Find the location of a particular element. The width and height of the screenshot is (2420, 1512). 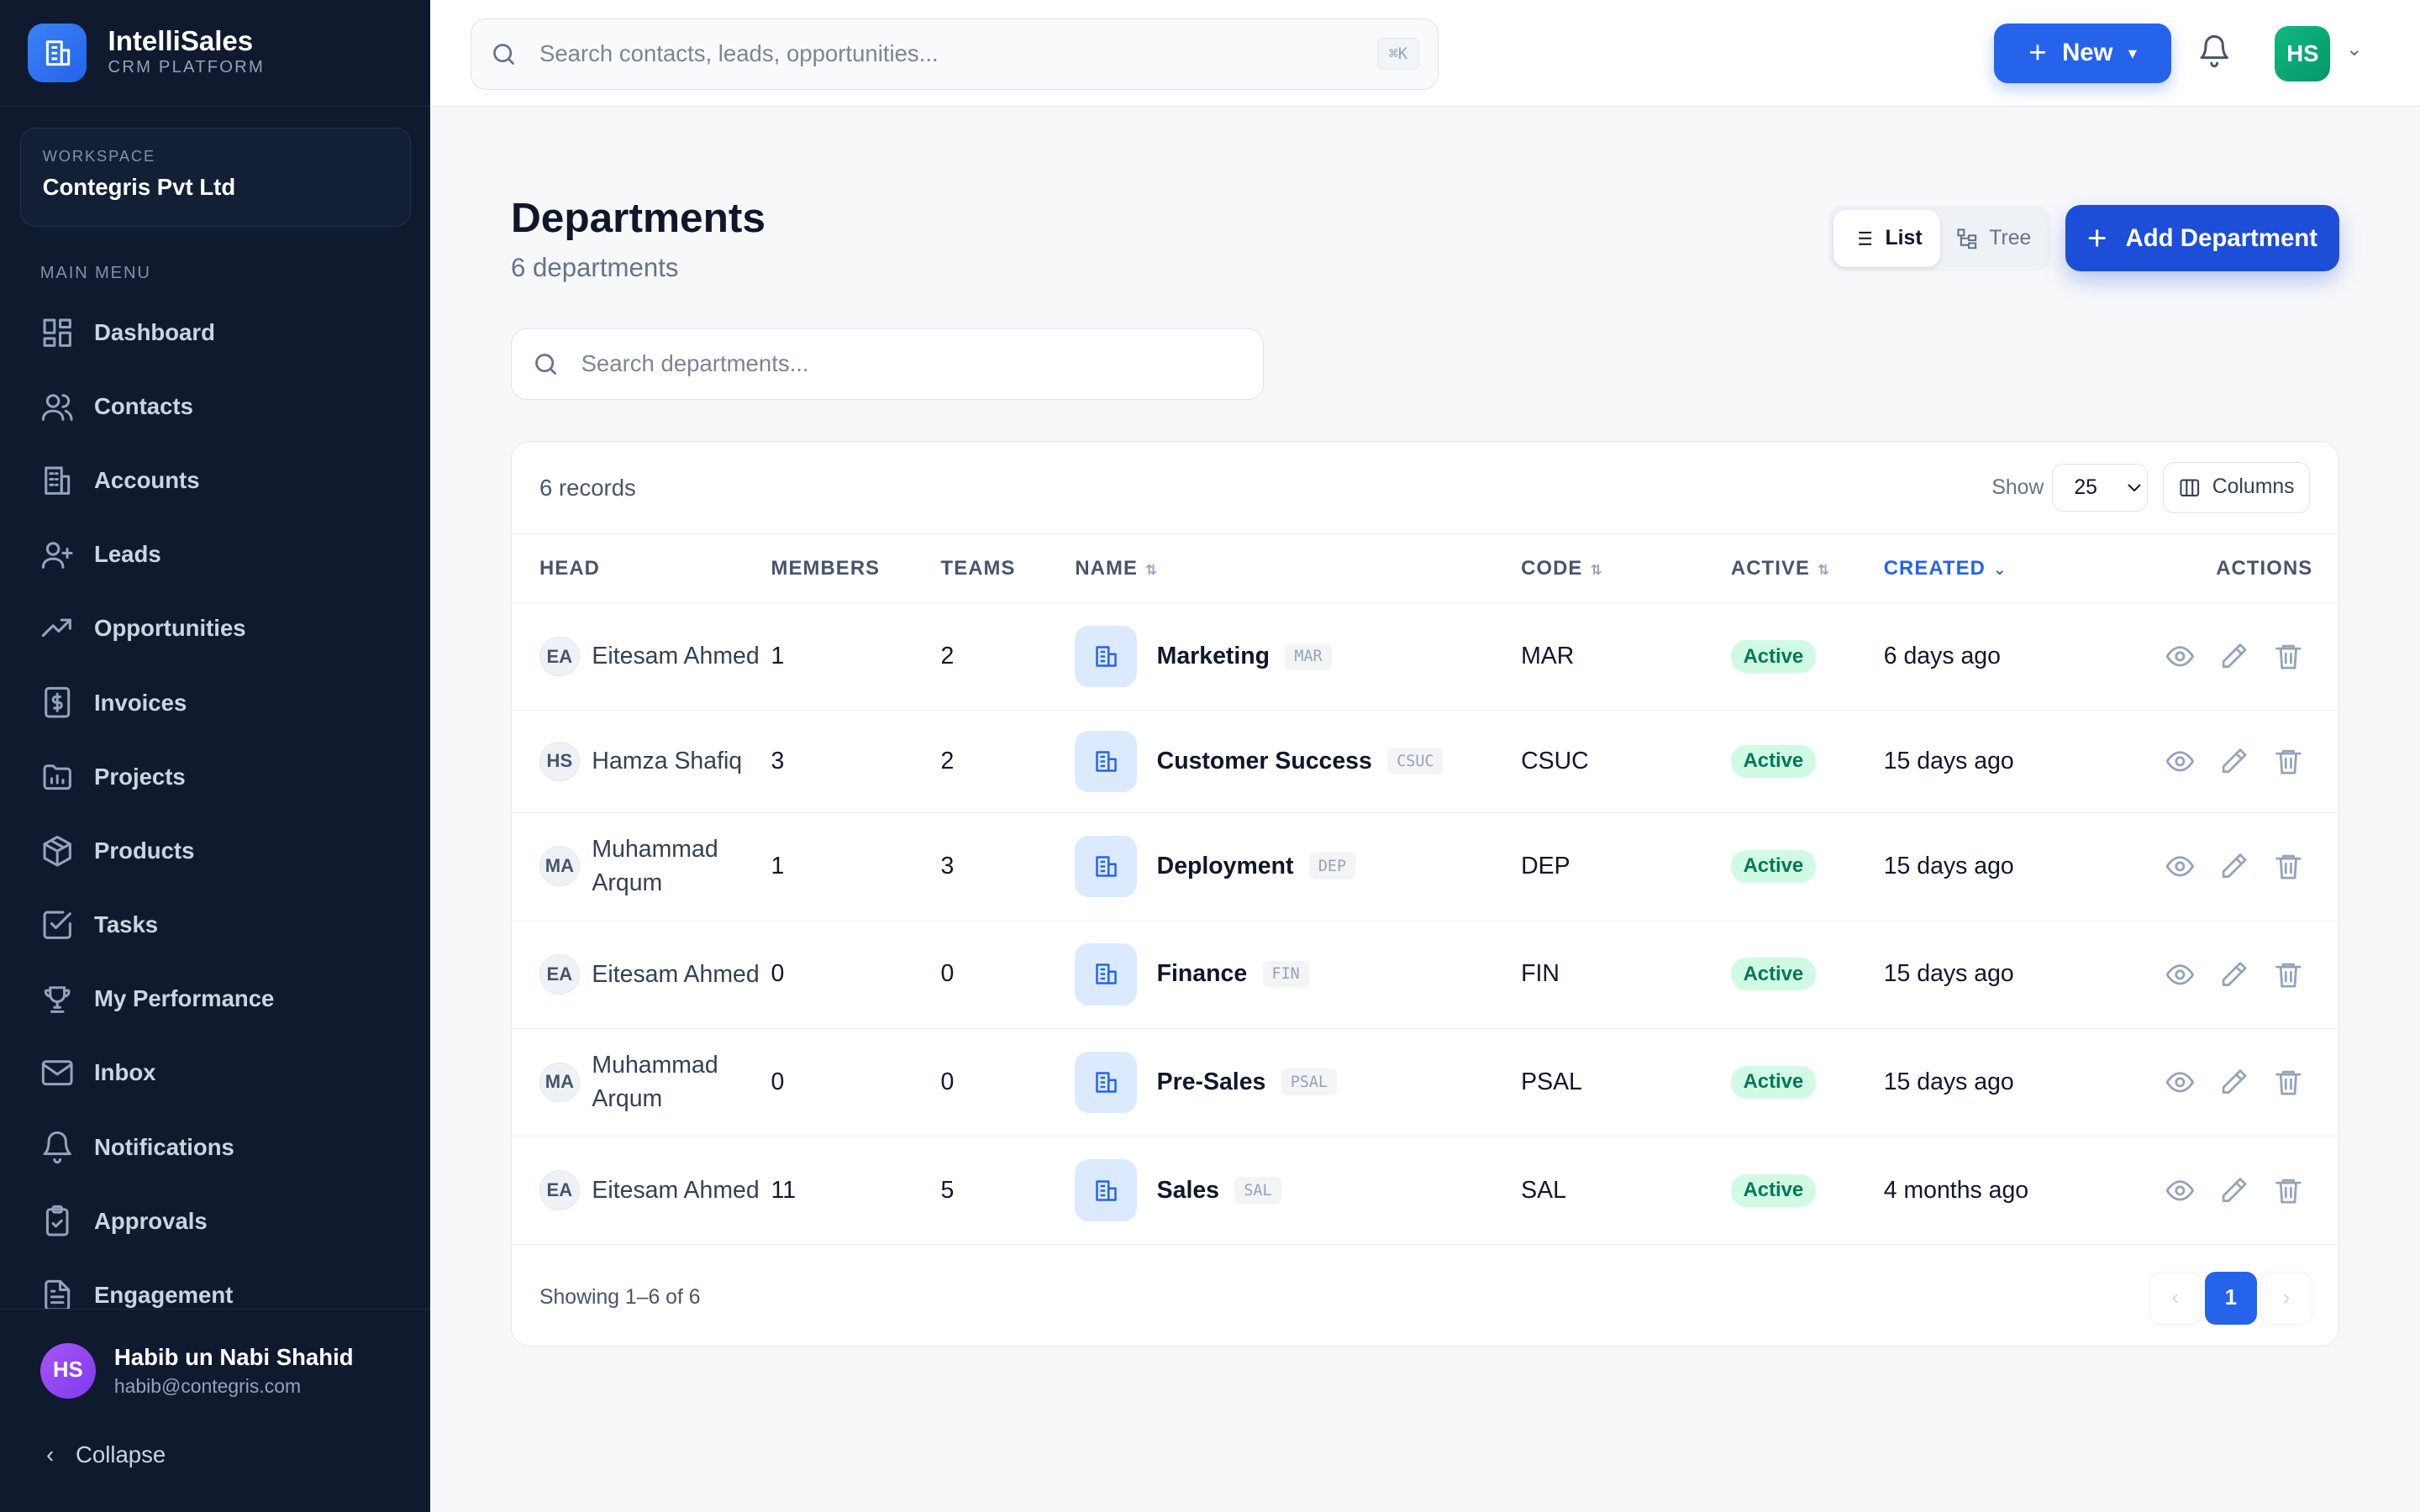

sidebar-item-accounts: Accounts is located at coordinates (215, 480).